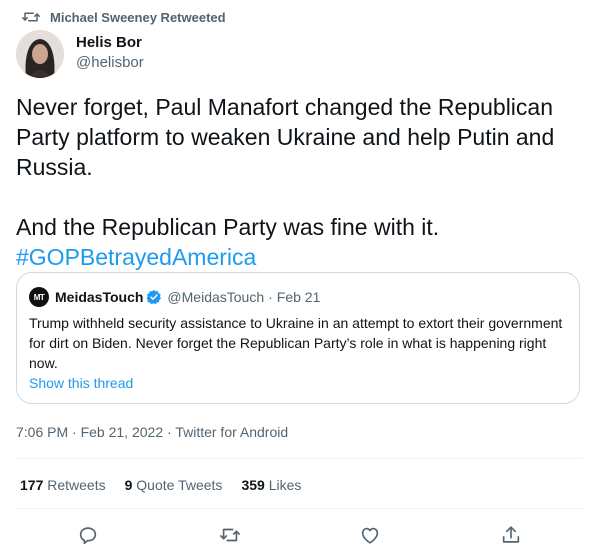 This screenshot has height=559, width=598. I want to click on author-name: Helis Bor, so click(110, 43).